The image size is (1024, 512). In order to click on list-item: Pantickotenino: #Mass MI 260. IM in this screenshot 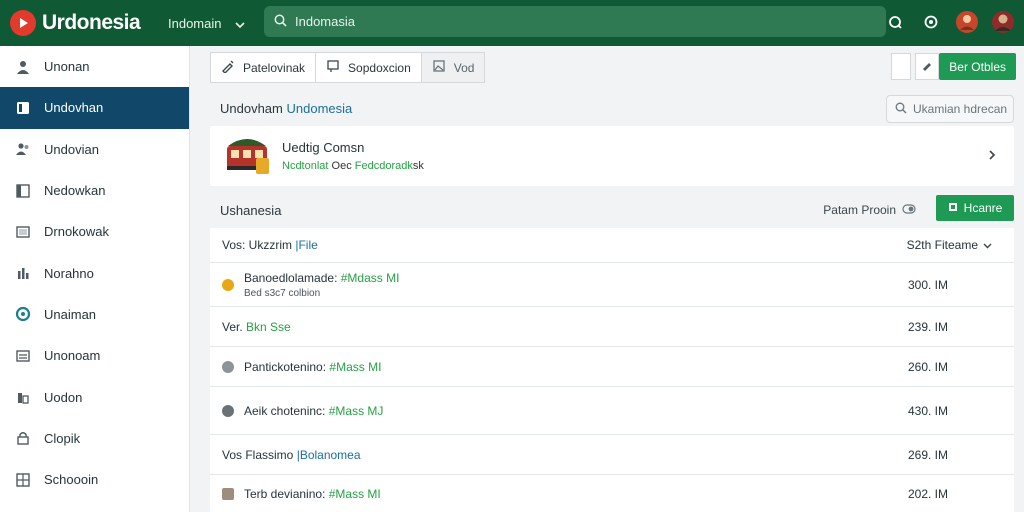, I will do `click(612, 366)`.